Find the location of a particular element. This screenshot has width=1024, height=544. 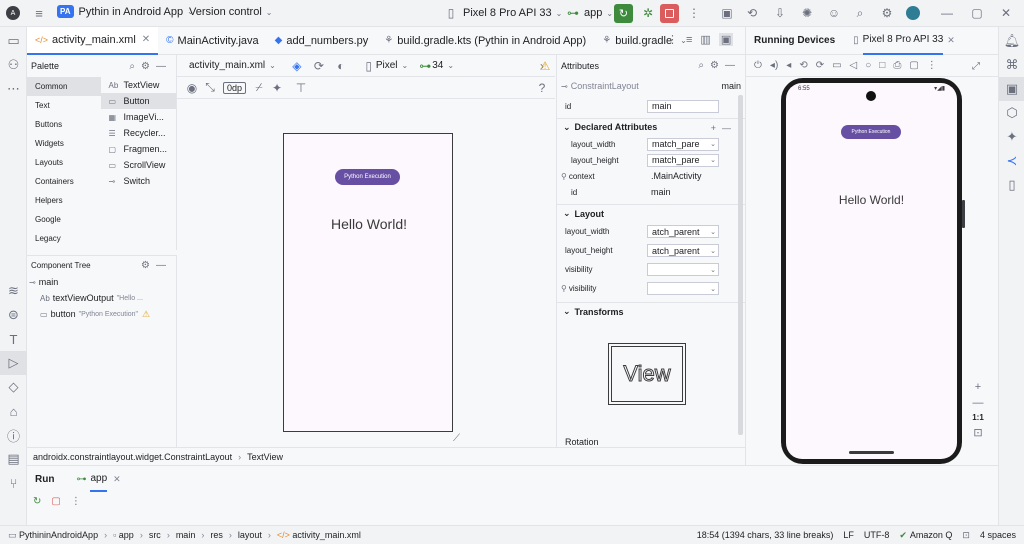

tab-main-activity: © MainActivity.java is located at coordinates (212, 41).